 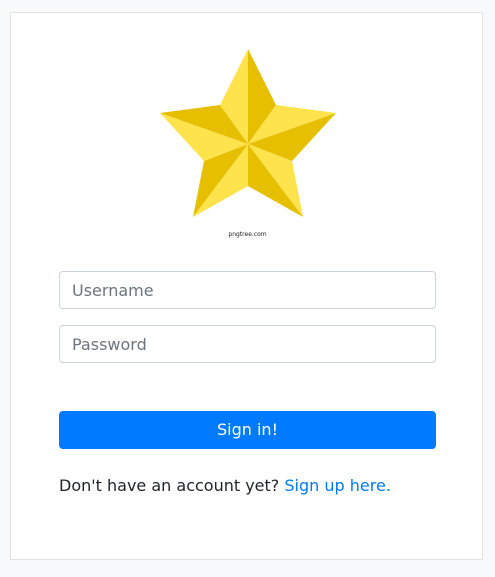 What do you see at coordinates (169, 485) in the screenshot?
I see `signup-prompt-text: Don't have an account yet?` at bounding box center [169, 485].